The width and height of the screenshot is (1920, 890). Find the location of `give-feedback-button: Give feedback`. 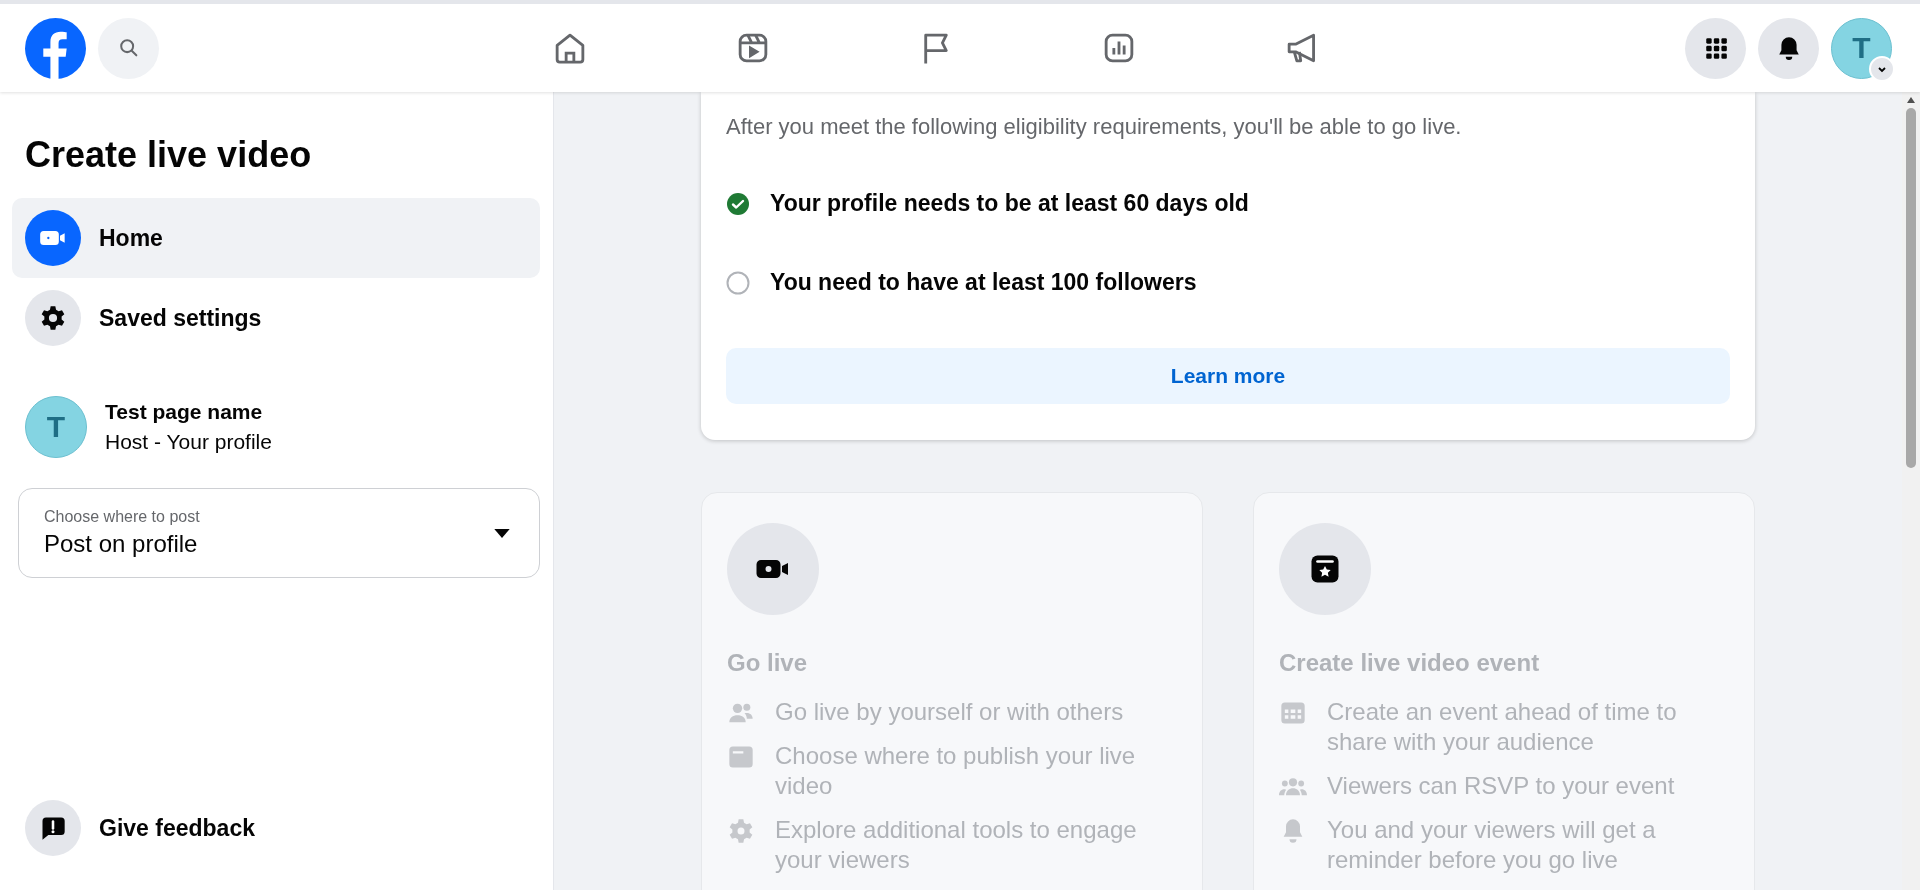

give-feedback-button: Give feedback is located at coordinates (276, 828).